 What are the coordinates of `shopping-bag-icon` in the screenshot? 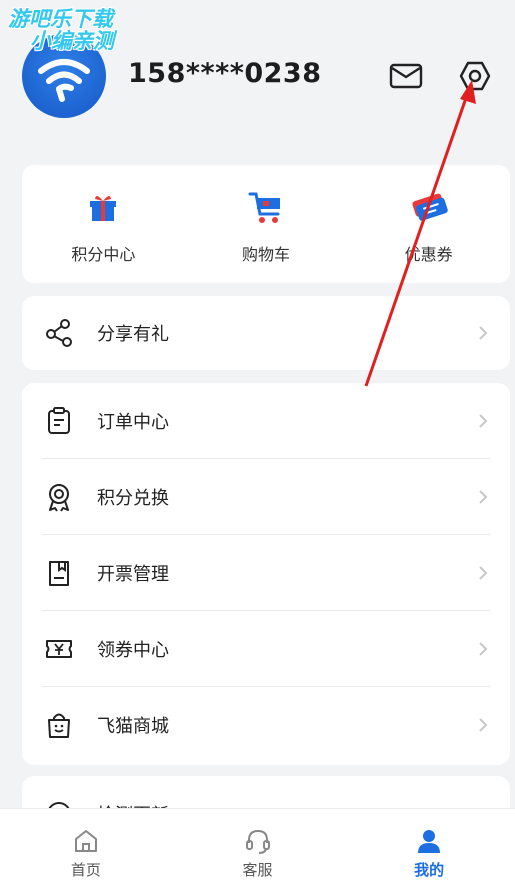 It's located at (59, 725).